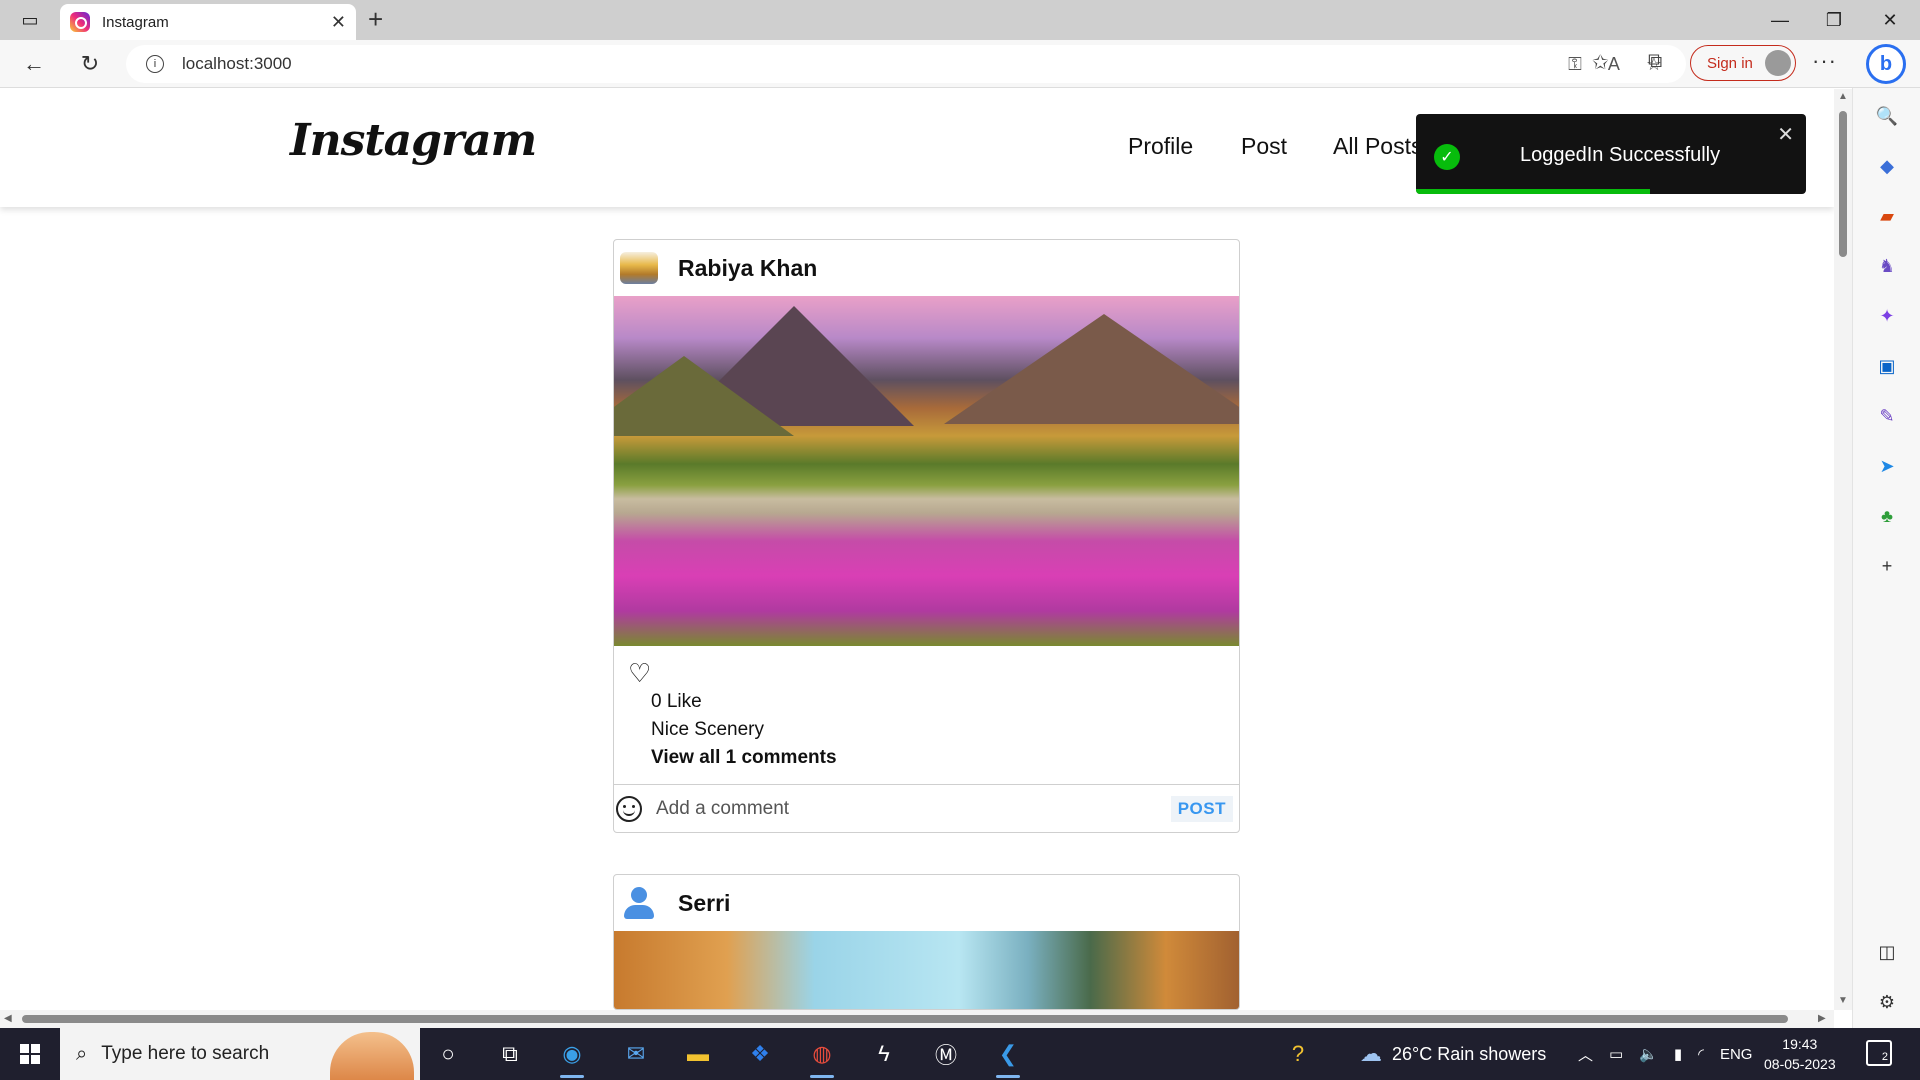  What do you see at coordinates (926, 667) in the screenshot?
I see `post-actions: ♡` at bounding box center [926, 667].